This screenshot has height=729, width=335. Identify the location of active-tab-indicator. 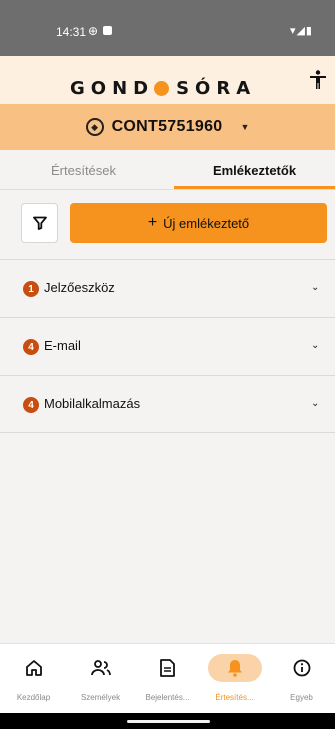
(254, 187).